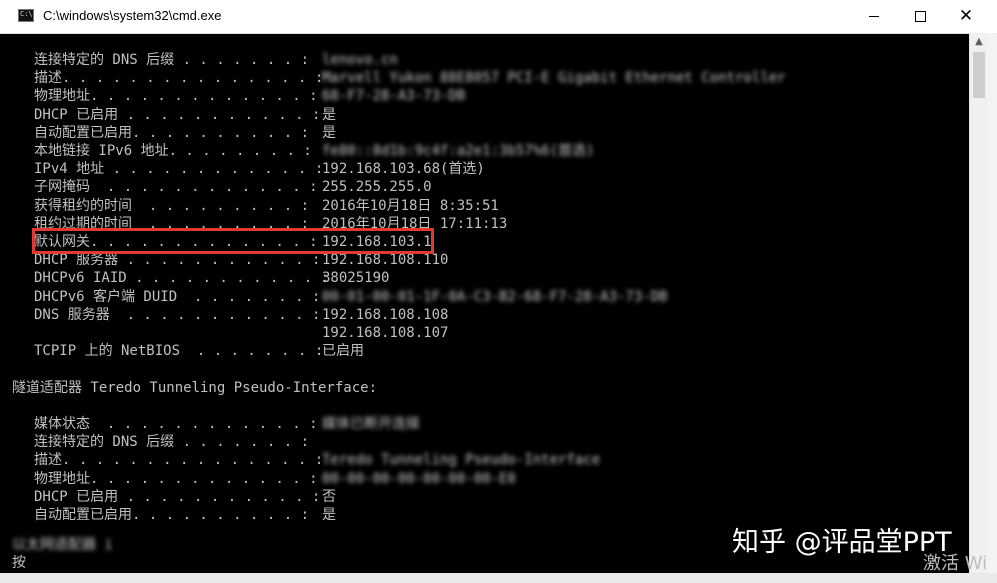 The height and width of the screenshot is (583, 997). Describe the element at coordinates (233, 241) in the screenshot. I see `gateway-highlight-box` at that location.